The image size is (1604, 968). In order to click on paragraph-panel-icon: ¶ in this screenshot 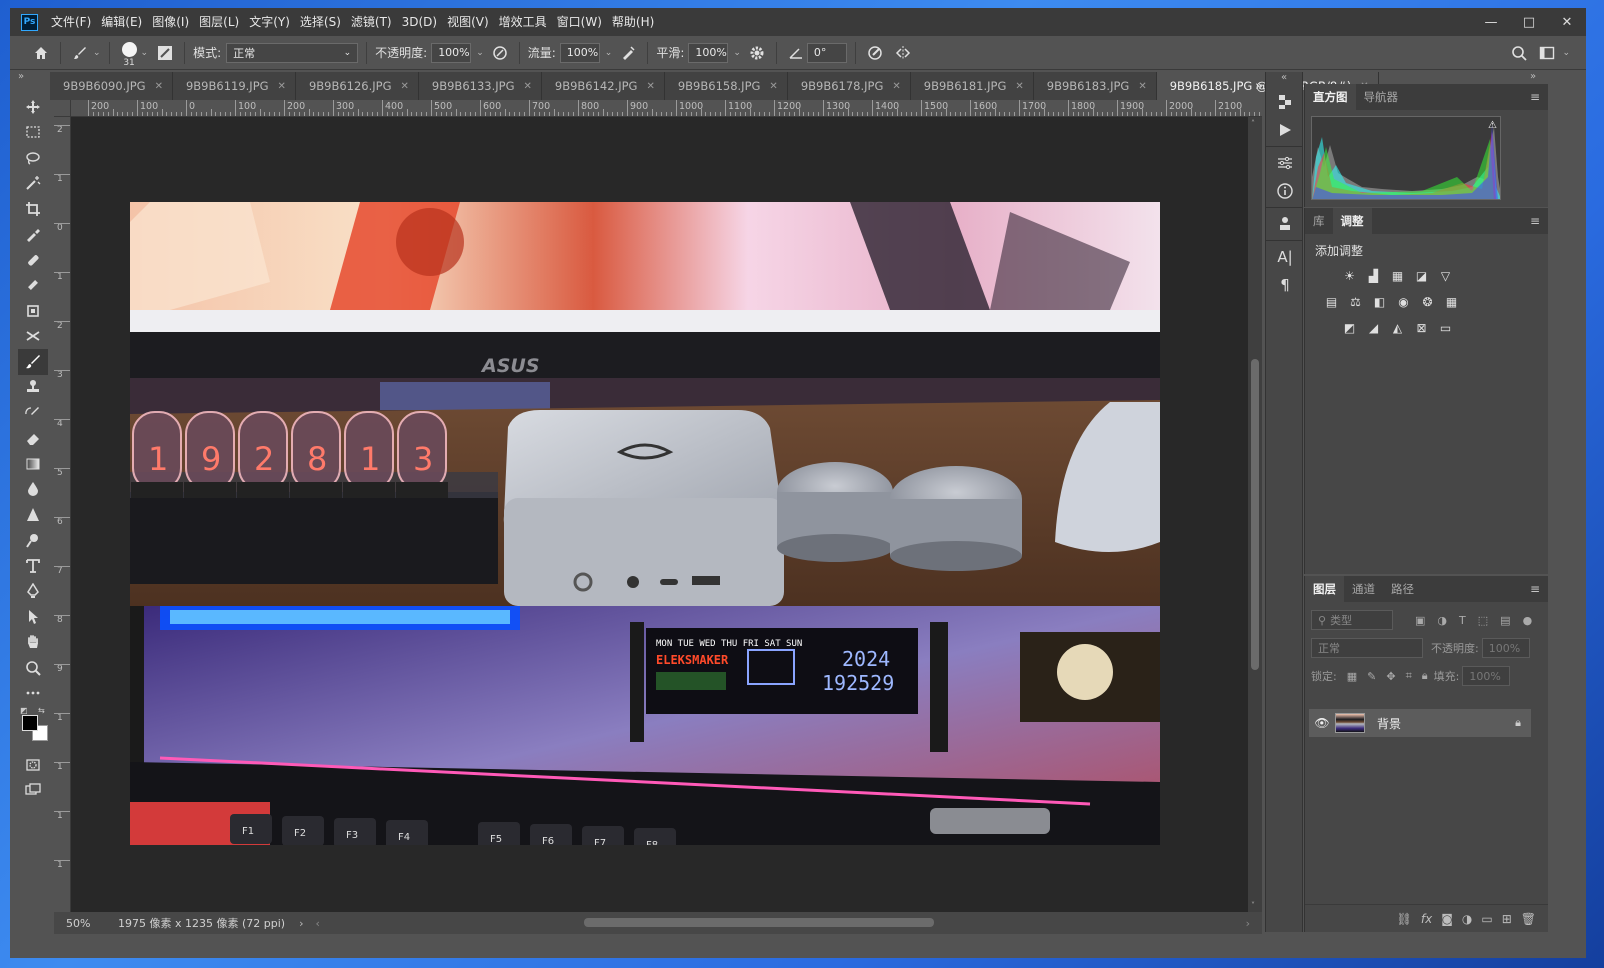, I will do `click(1285, 285)`.